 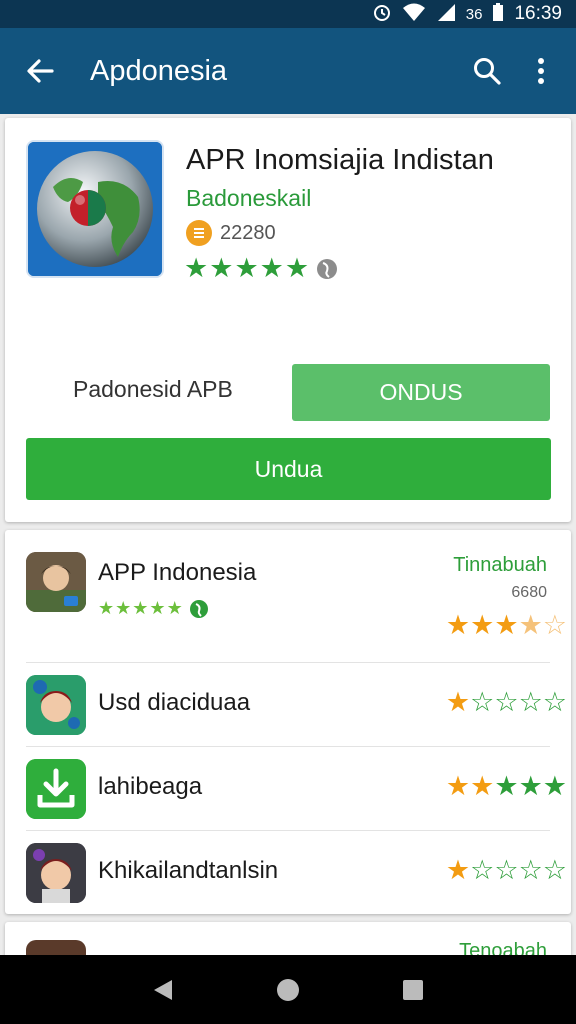 I want to click on clock: 16:39, so click(x=538, y=13).